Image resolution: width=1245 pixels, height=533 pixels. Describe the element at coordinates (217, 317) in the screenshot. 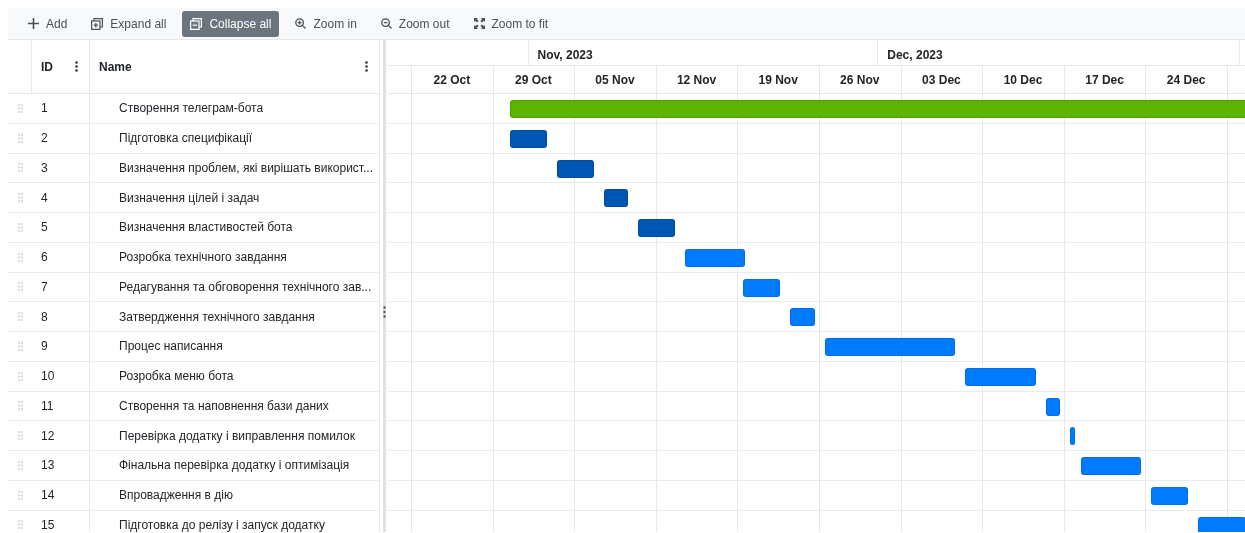

I see `task-name: Затвердження технічного завдання` at that location.